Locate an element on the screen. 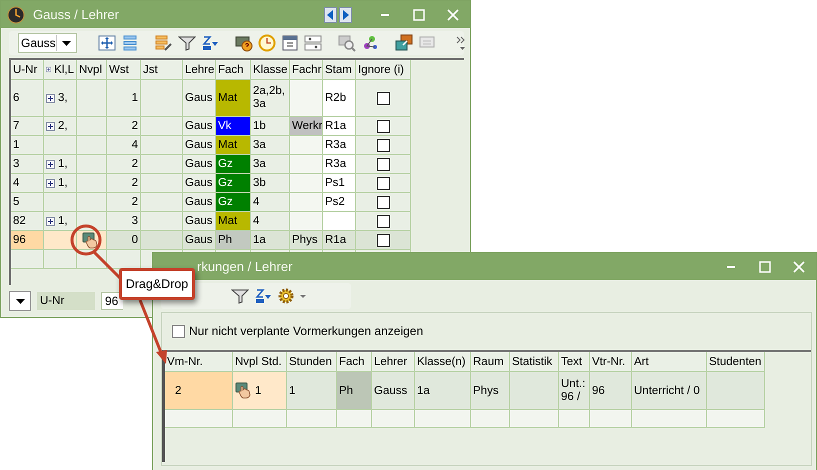 This screenshot has height=470, width=817. right-triangle-icon is located at coordinates (345, 15).